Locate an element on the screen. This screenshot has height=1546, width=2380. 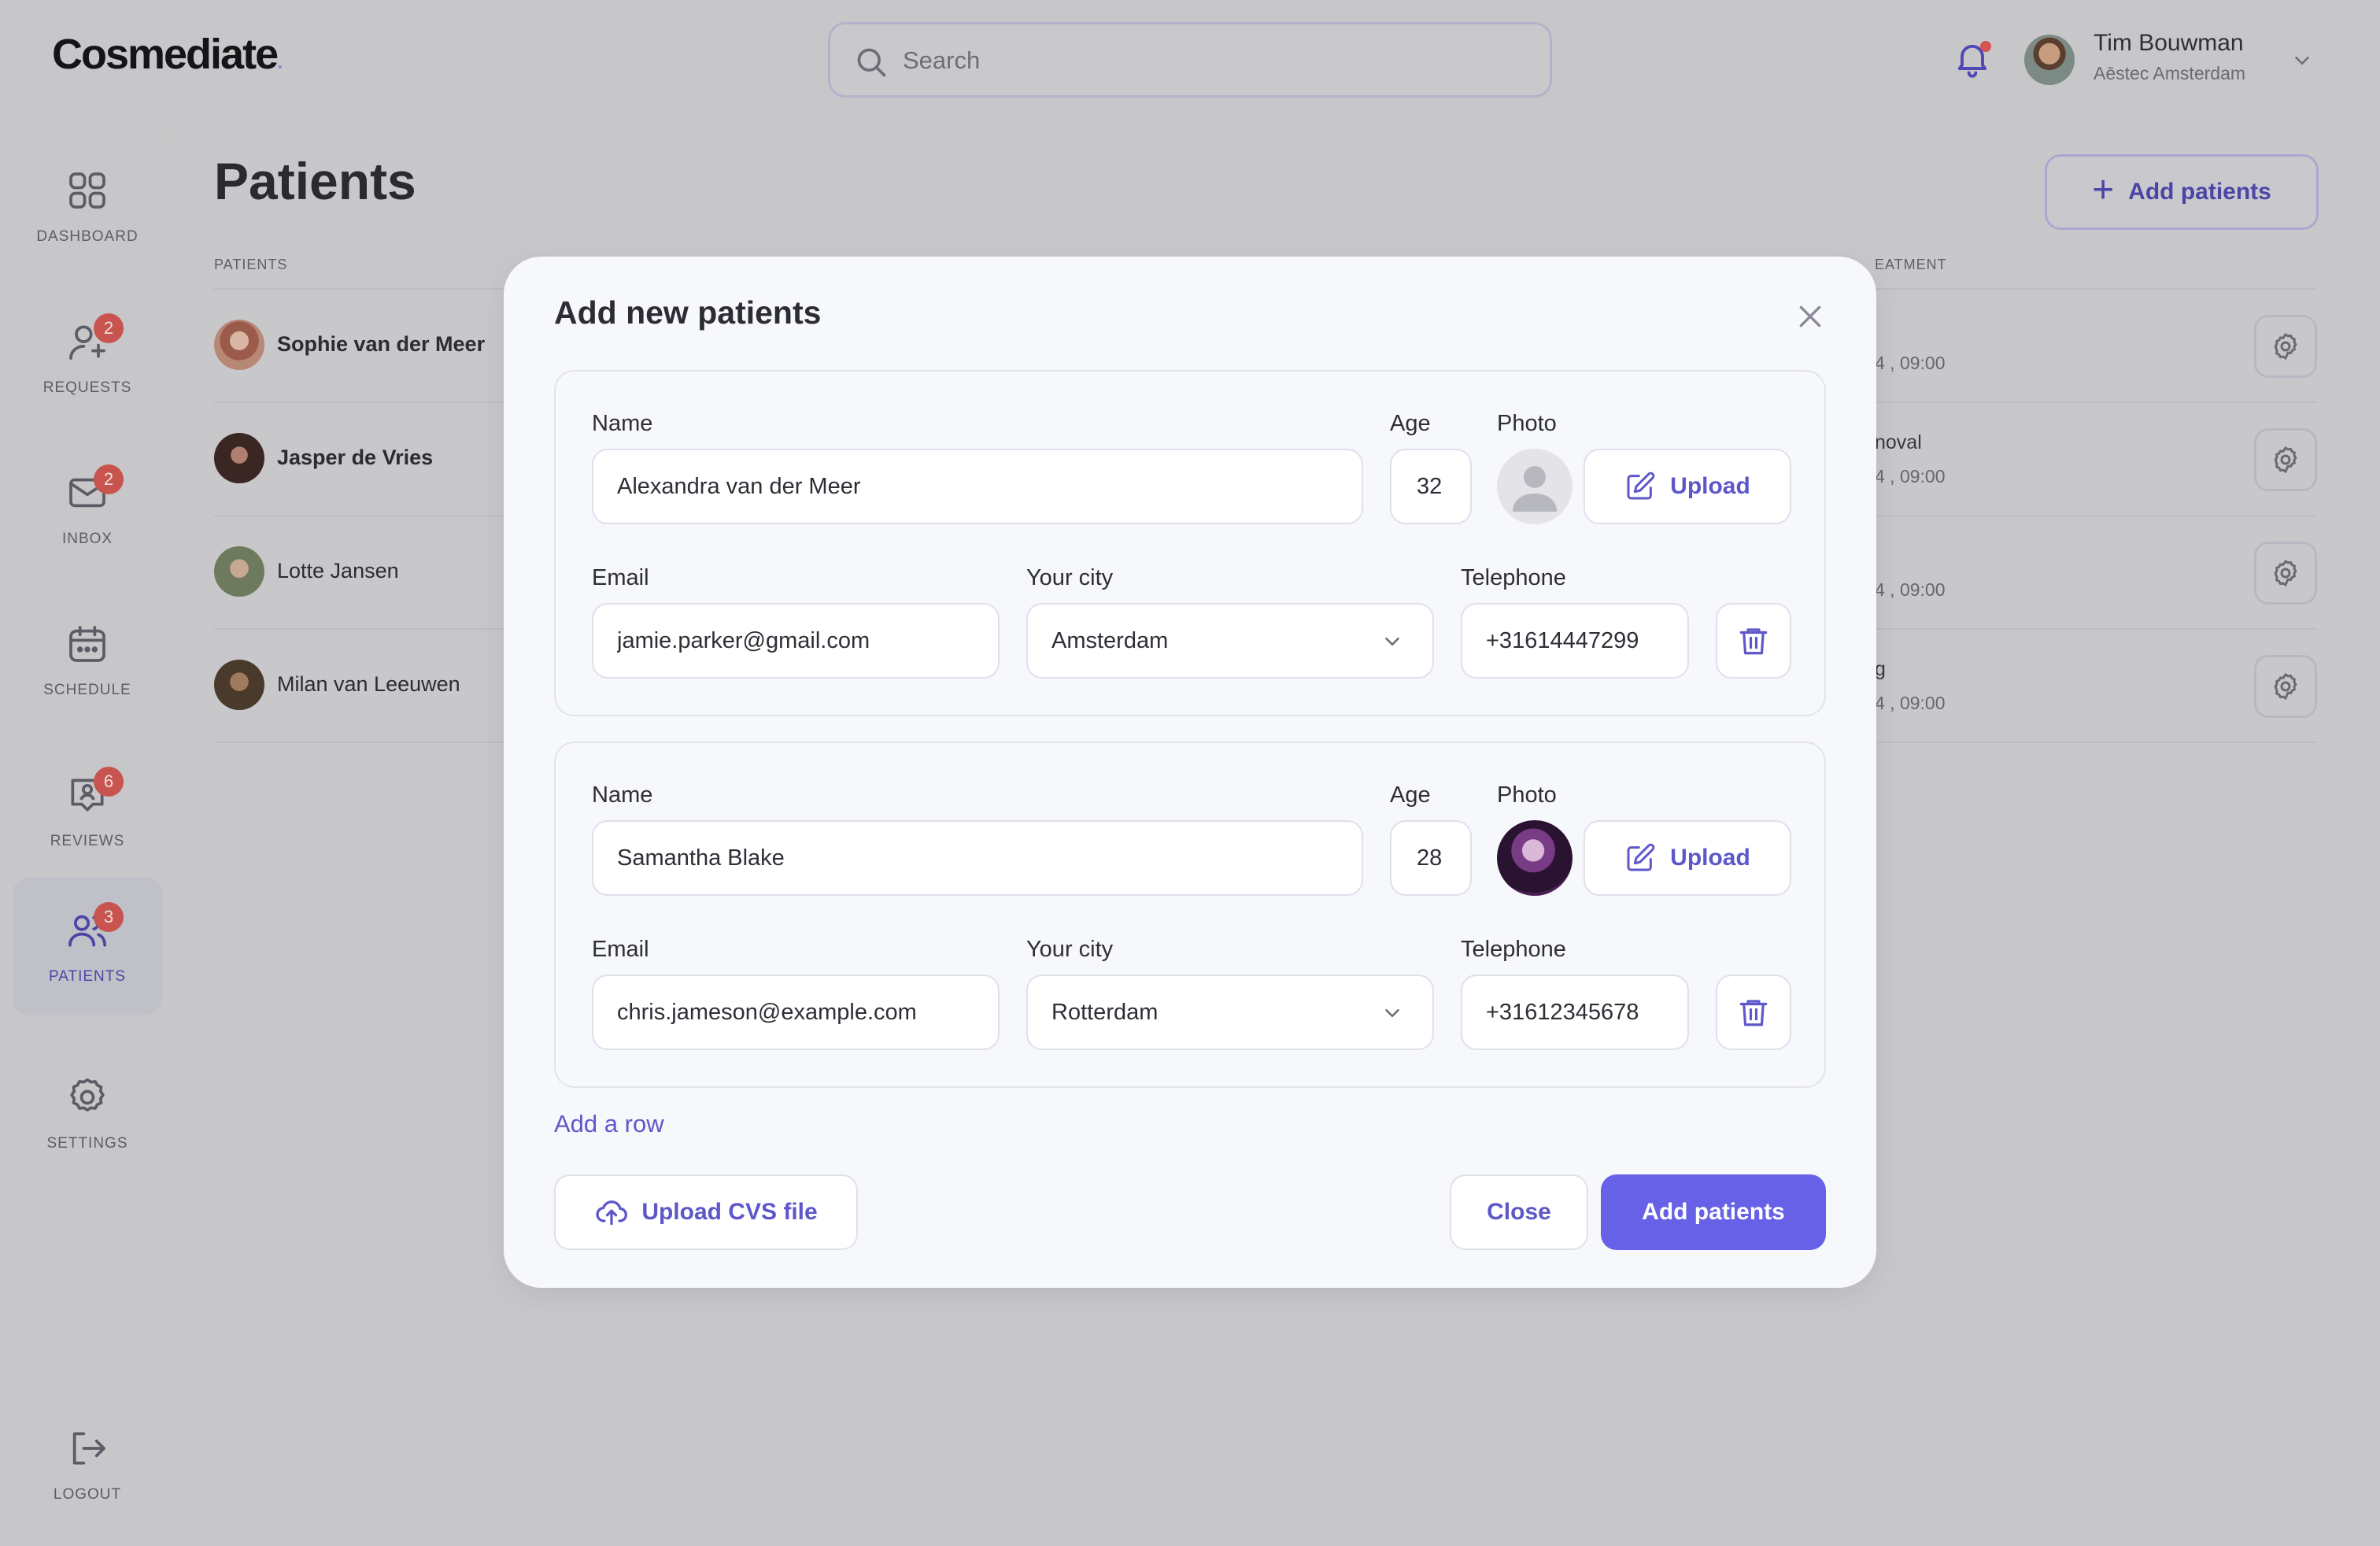
patient-name: Sophie van der Meer is located at coordinates (381, 344).